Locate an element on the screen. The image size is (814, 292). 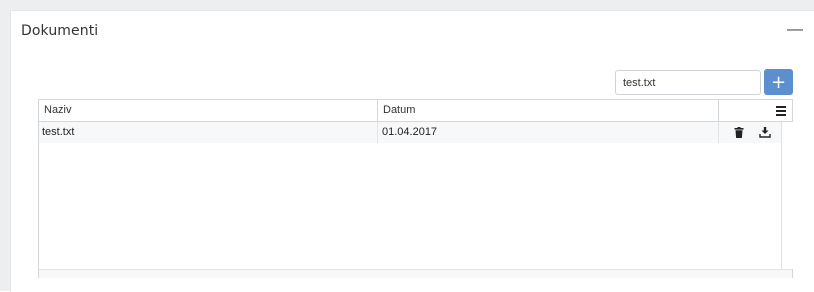
horizontal-scrollbar is located at coordinates (415, 273).